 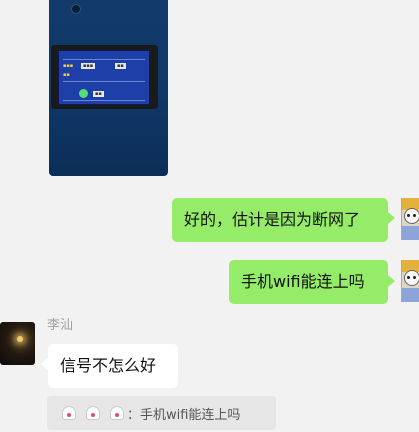 I want to click on photo-val2: ▪▪, so click(x=120, y=66).